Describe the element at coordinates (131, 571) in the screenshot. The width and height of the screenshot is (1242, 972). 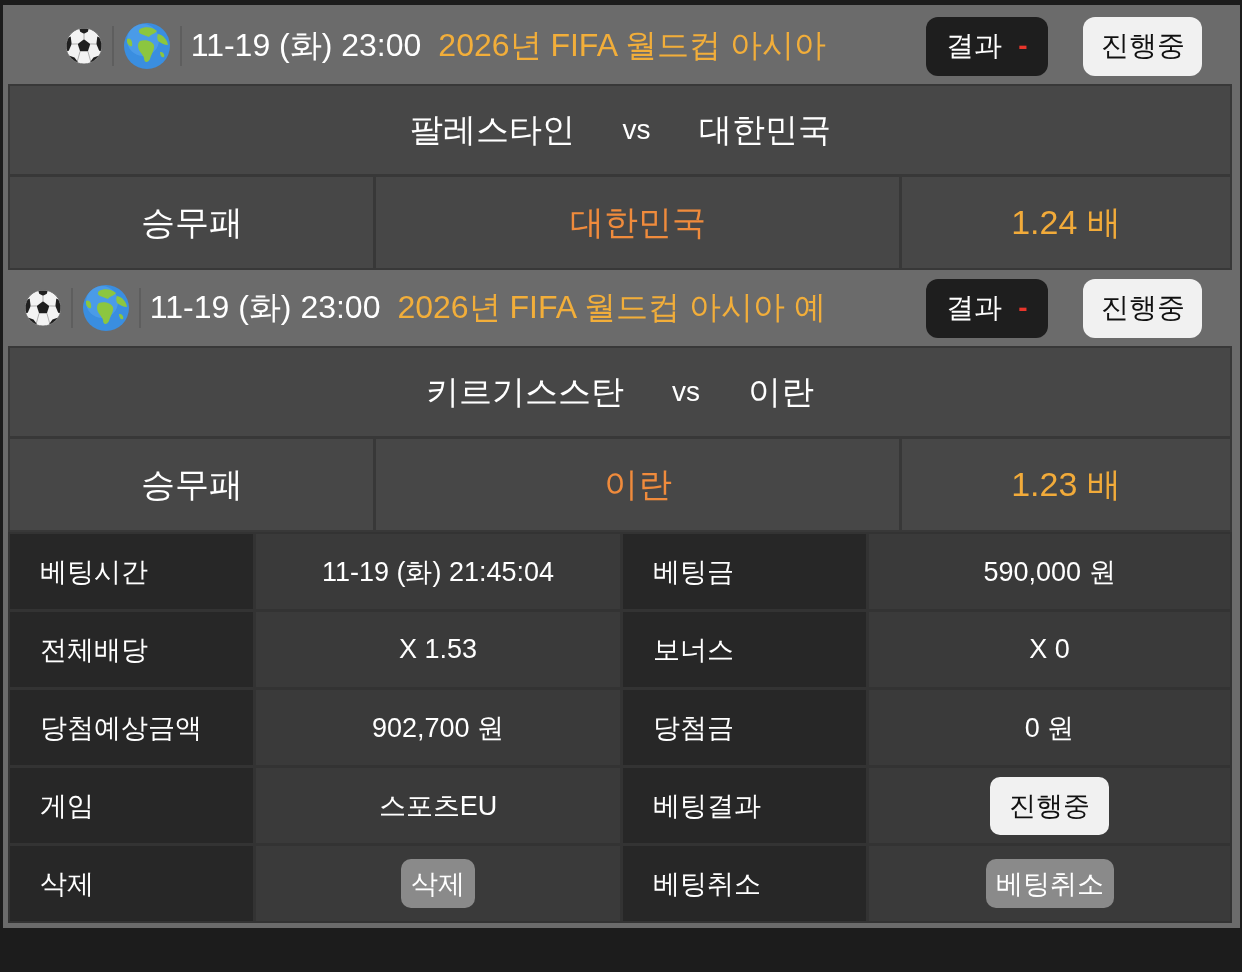
I see `detail-label: 베팅시간` at that location.